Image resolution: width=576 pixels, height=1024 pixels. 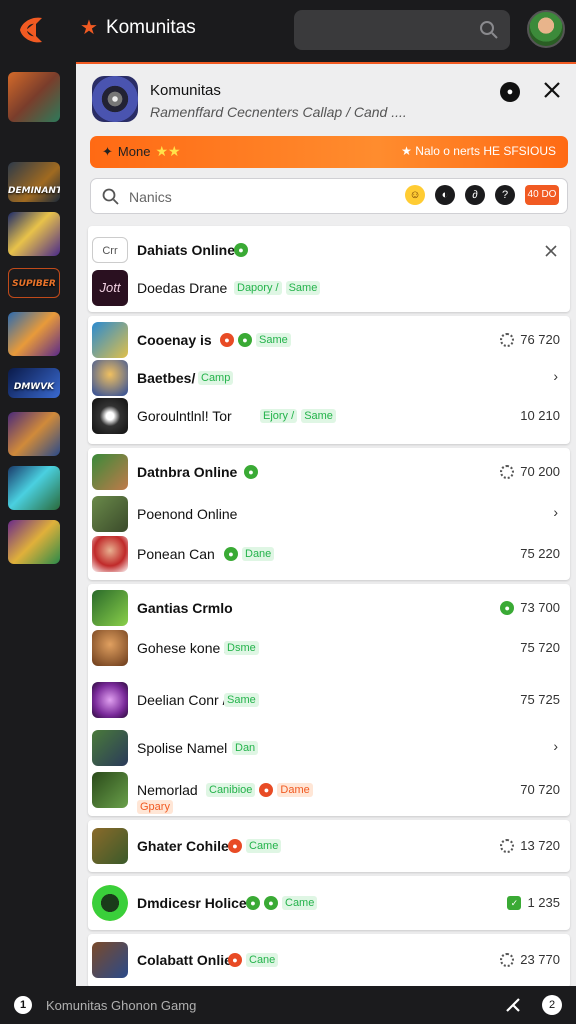 I want to click on top-search-field, so click(x=402, y=30).